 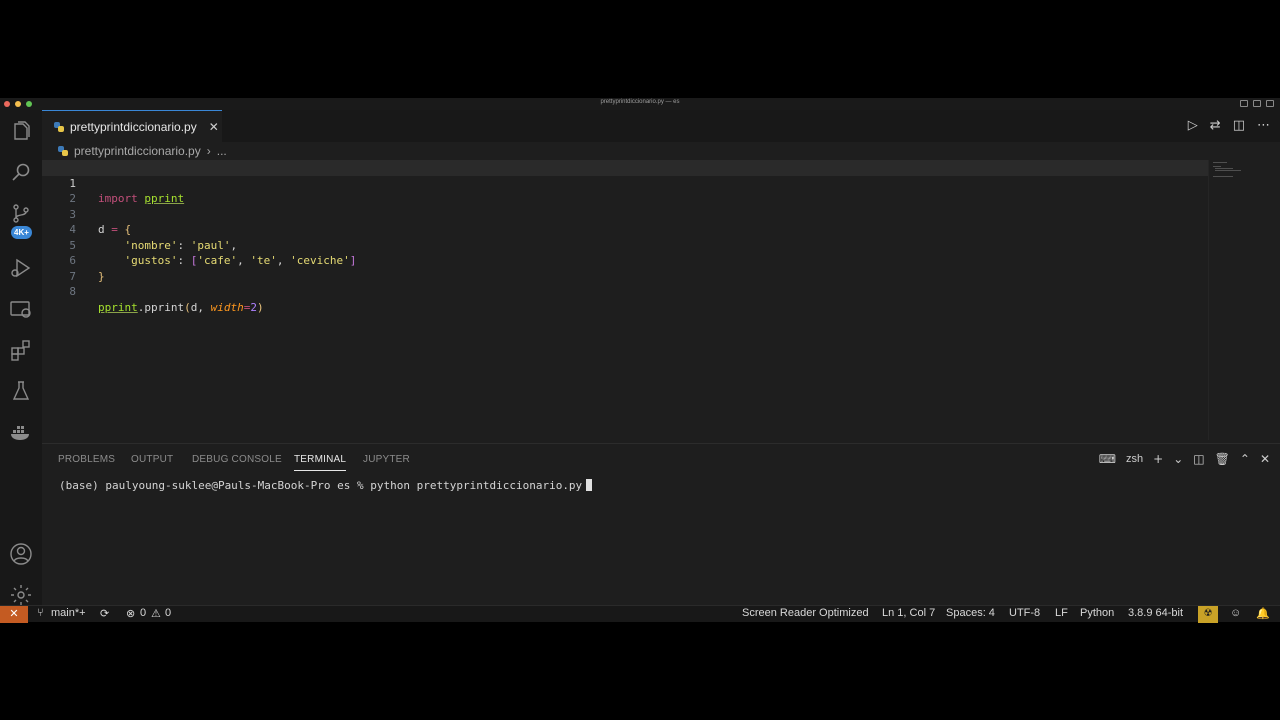 What do you see at coordinates (1198, 459) in the screenshot?
I see `split-terminal-icon: ◫` at bounding box center [1198, 459].